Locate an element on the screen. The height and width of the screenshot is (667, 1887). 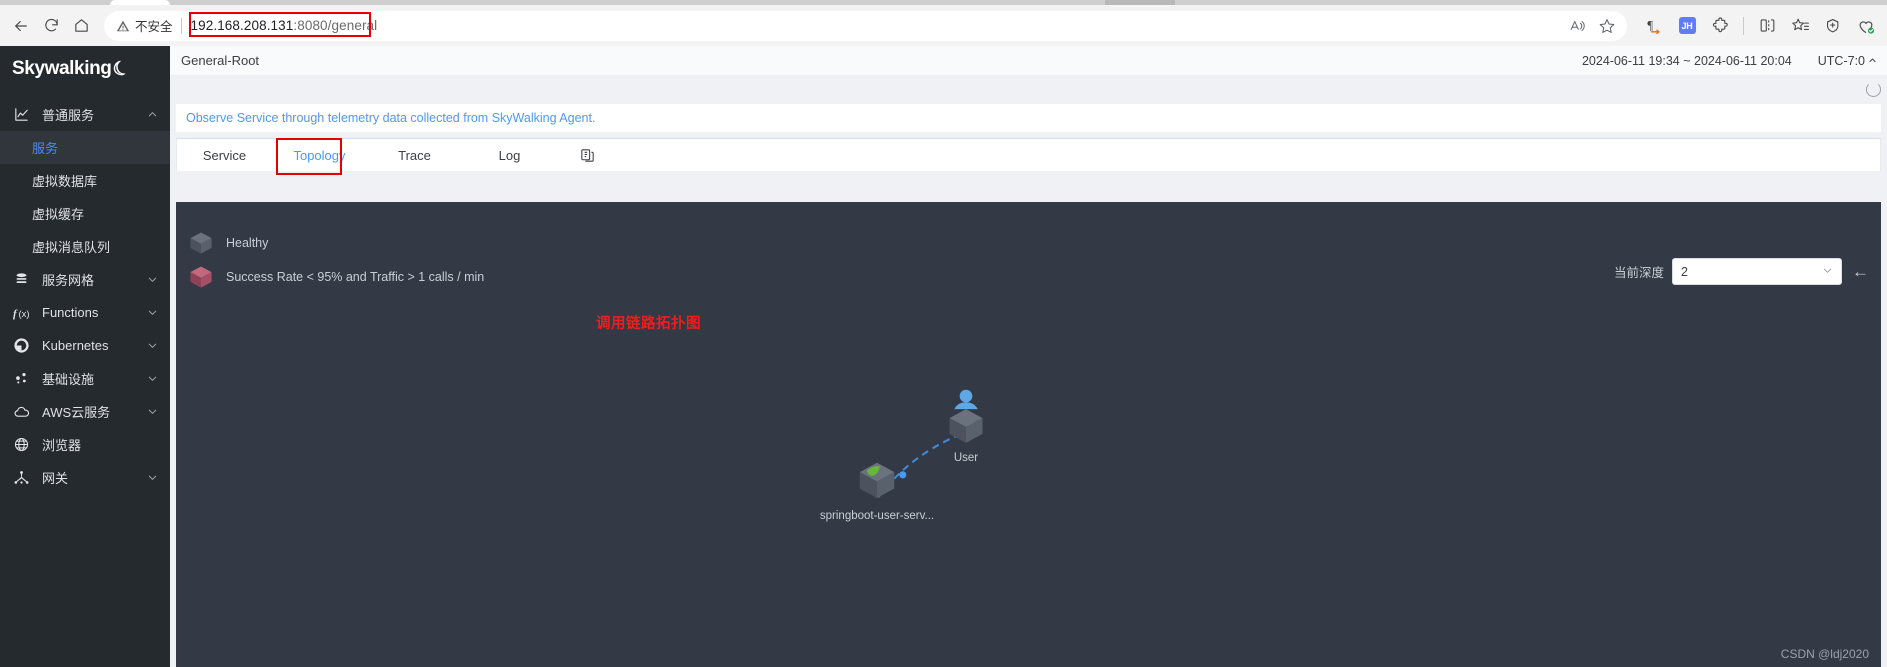
mesh-icon is located at coordinates (24, 279).